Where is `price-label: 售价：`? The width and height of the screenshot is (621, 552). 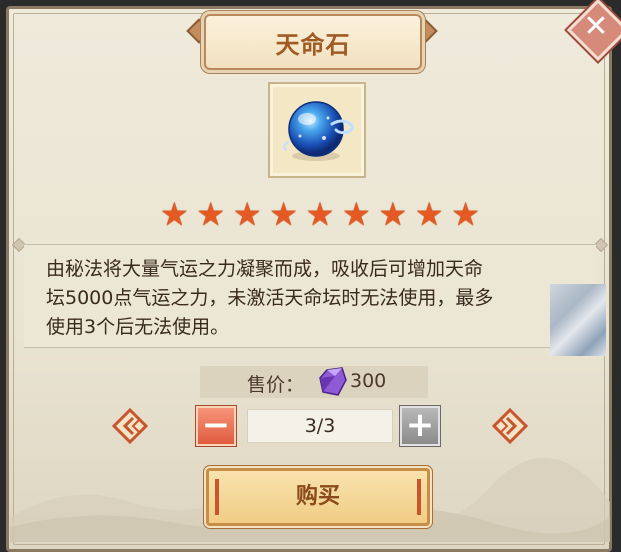
price-label: 售价： is located at coordinates (276, 385).